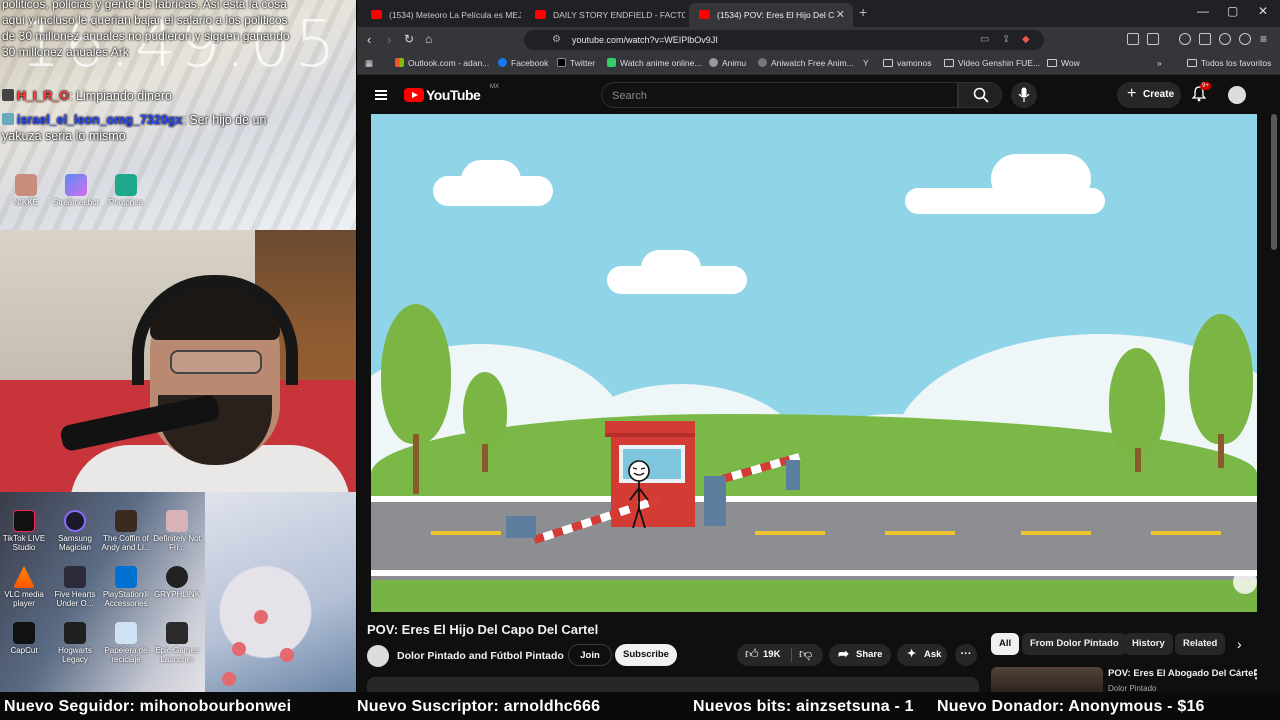 The height and width of the screenshot is (720, 1280). Describe the element at coordinates (1256, 674) in the screenshot. I see `more-options-icon: ⋮` at that location.